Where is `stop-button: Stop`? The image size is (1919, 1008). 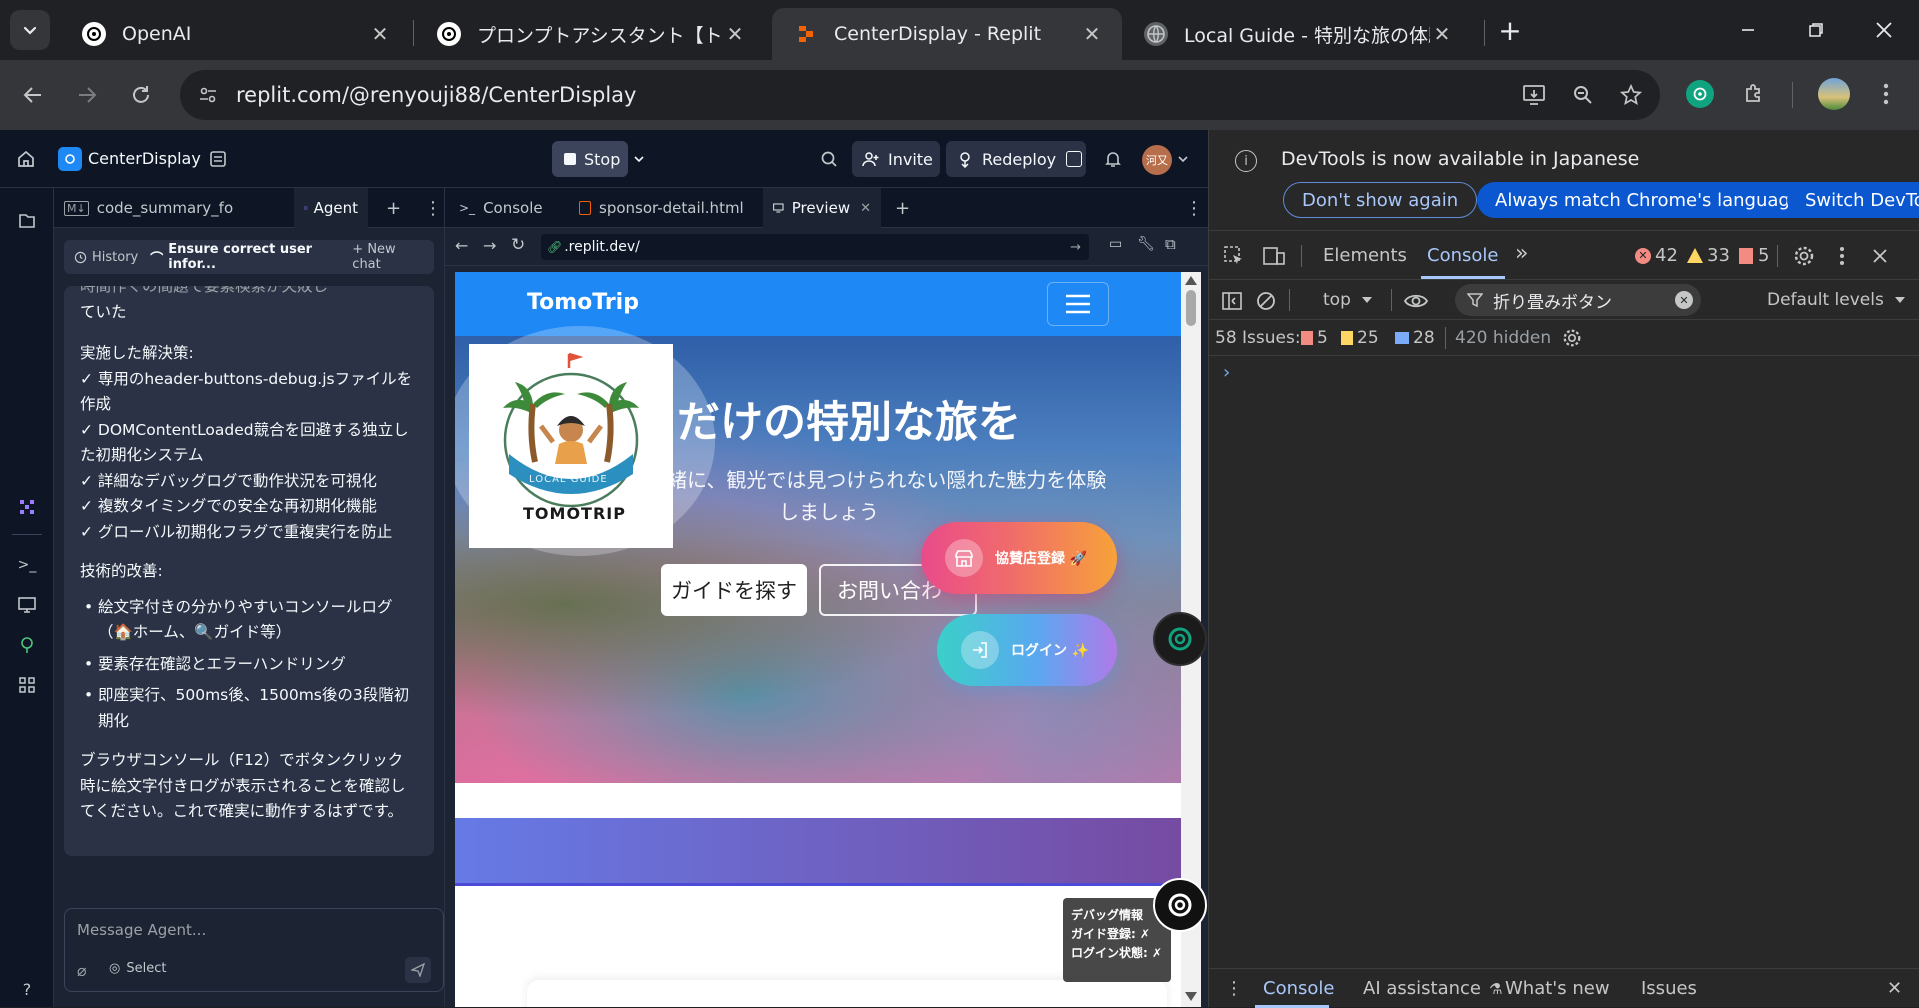 stop-button: Stop is located at coordinates (590, 159).